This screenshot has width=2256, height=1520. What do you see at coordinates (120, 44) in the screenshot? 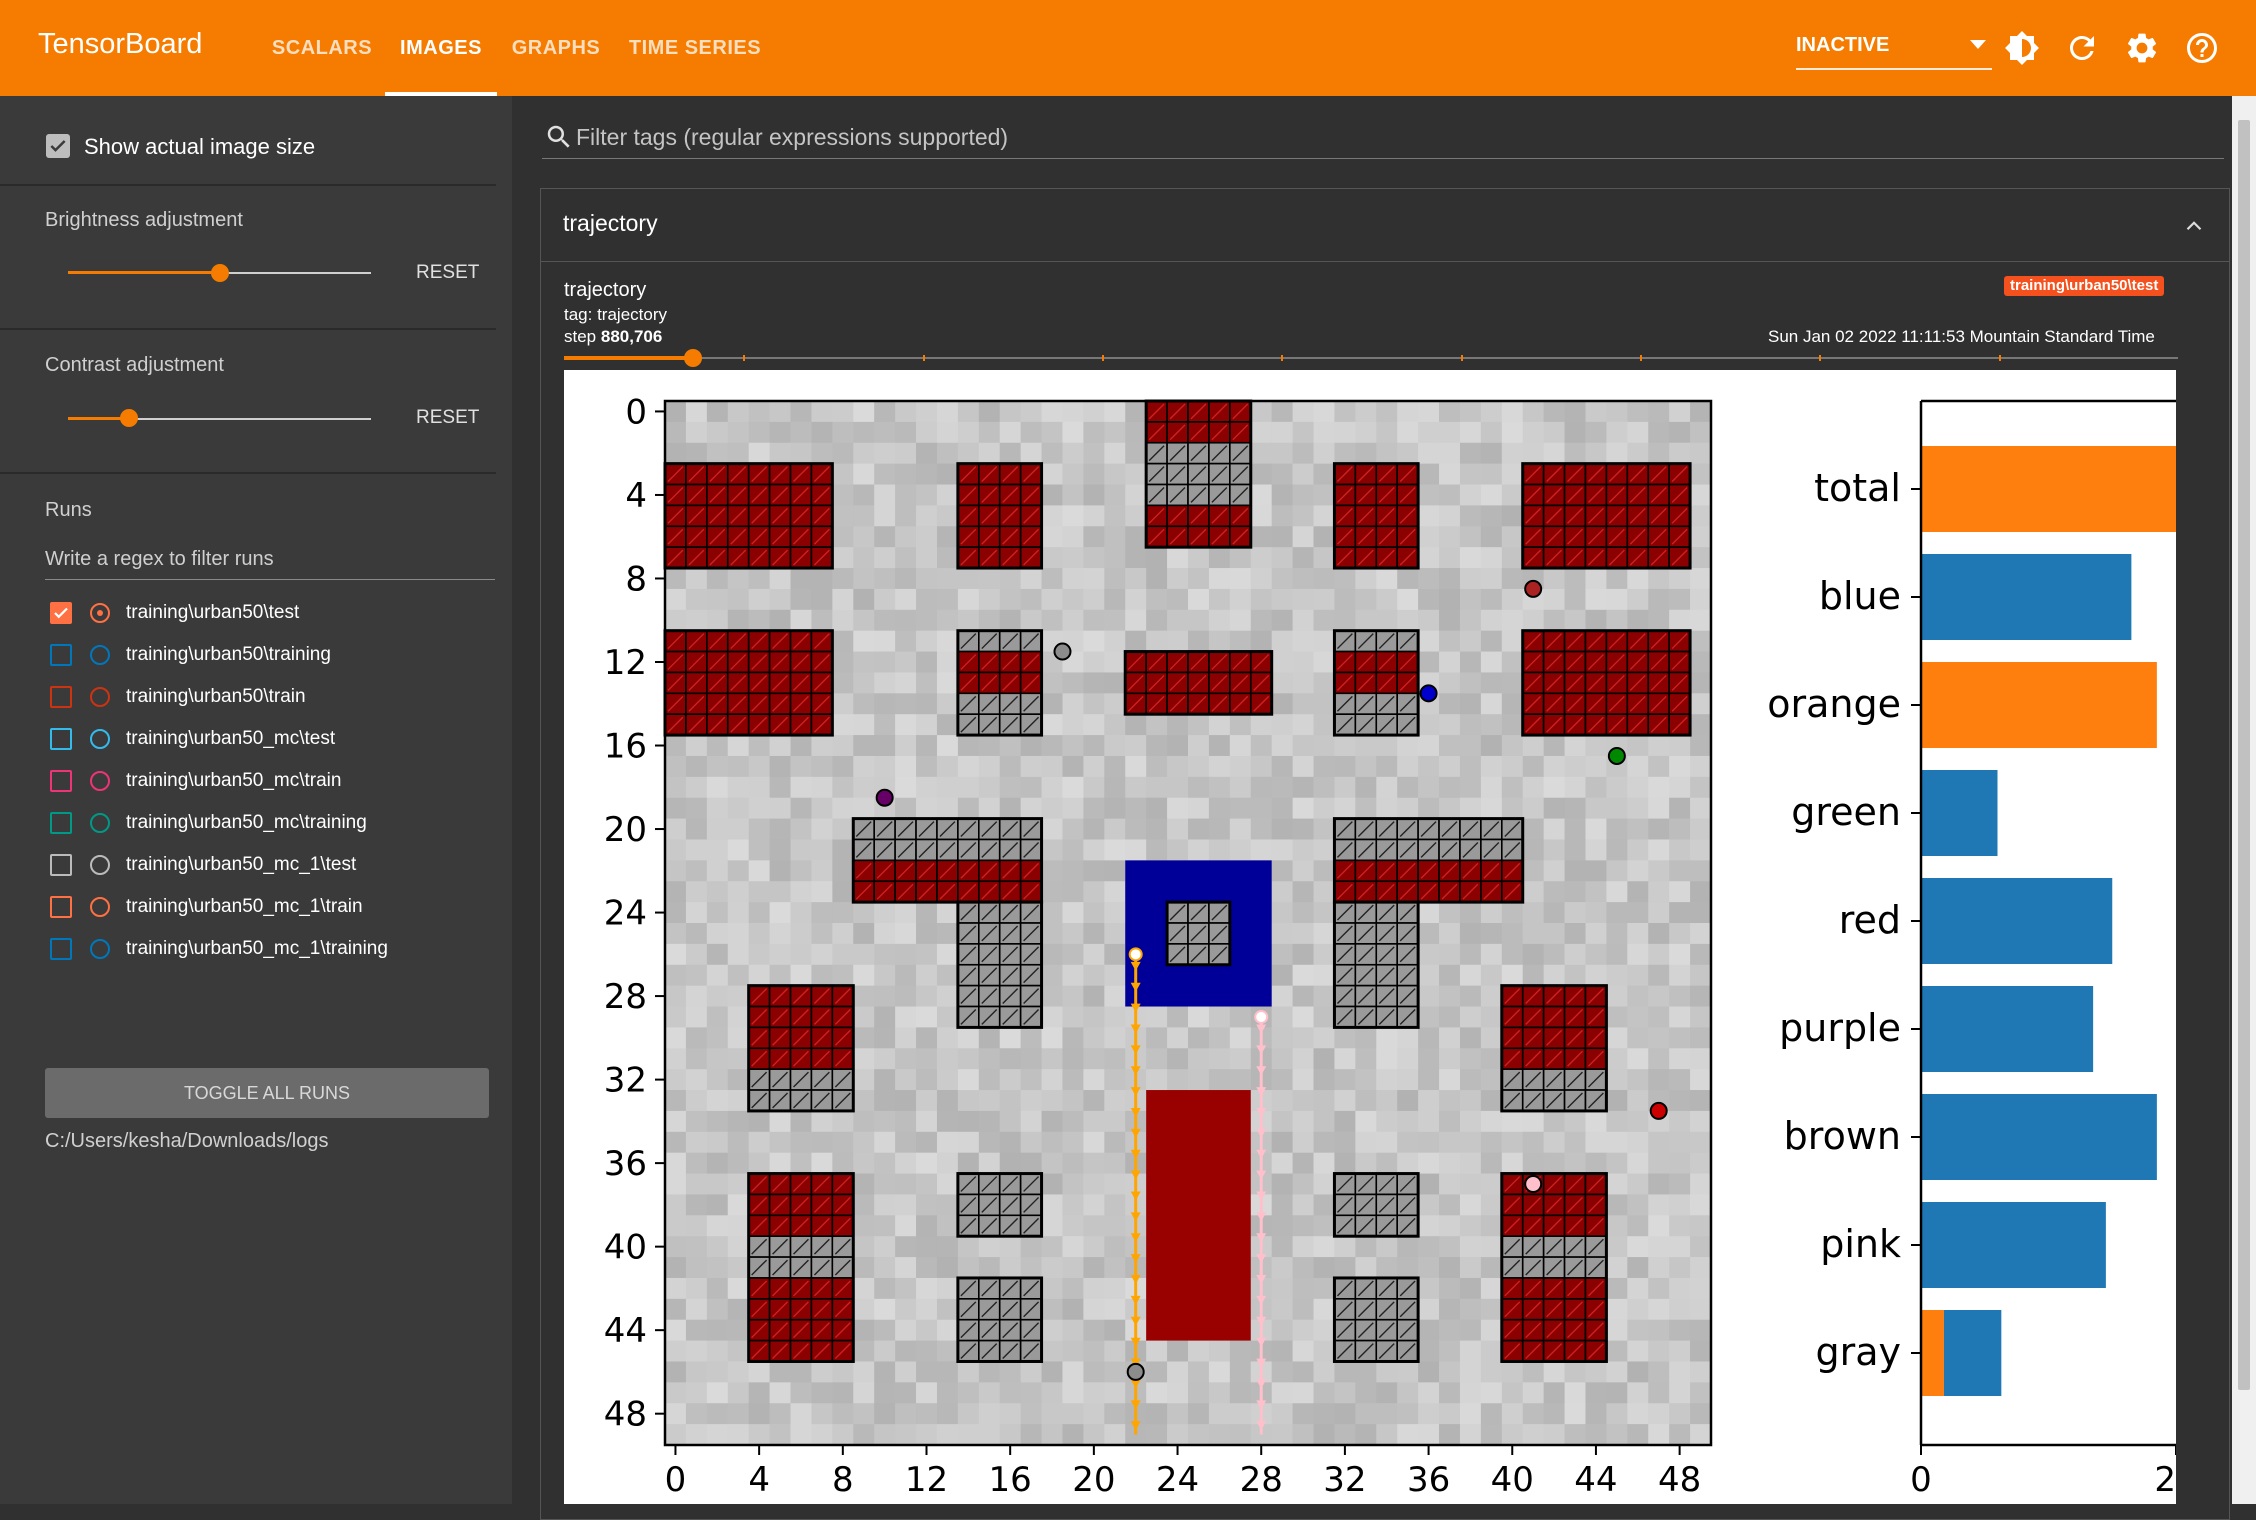
I see `app-title: TensorBoard` at bounding box center [120, 44].